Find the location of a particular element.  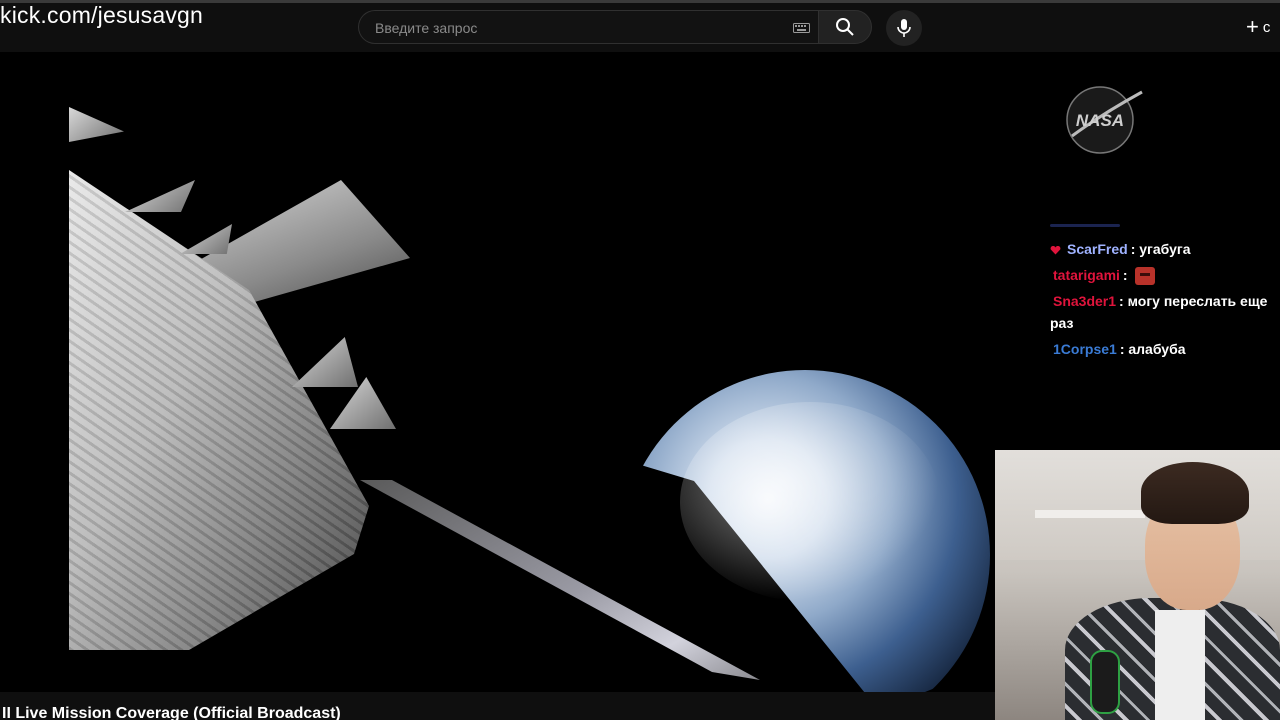

search-icon is located at coordinates (845, 27).